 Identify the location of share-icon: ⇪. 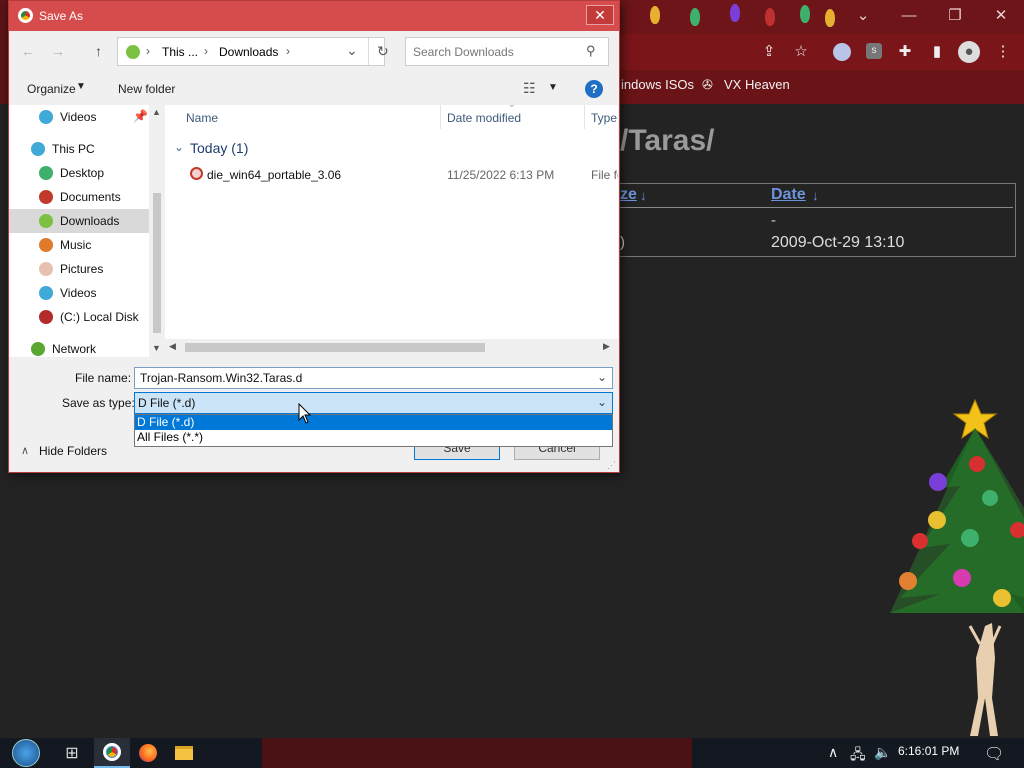
(769, 52).